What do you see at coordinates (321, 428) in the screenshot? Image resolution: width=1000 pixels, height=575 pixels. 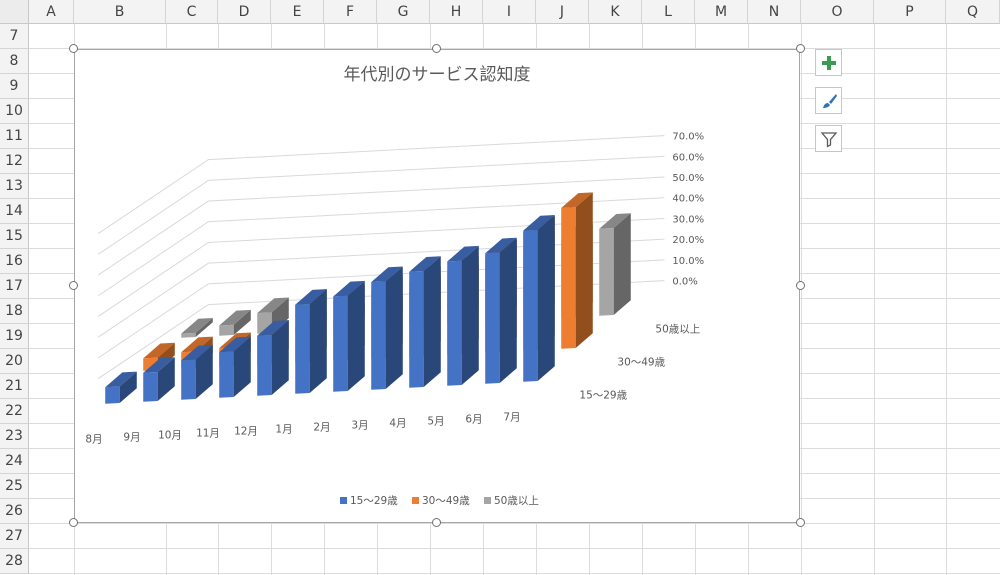 I see `x-tick-label: 2月` at bounding box center [321, 428].